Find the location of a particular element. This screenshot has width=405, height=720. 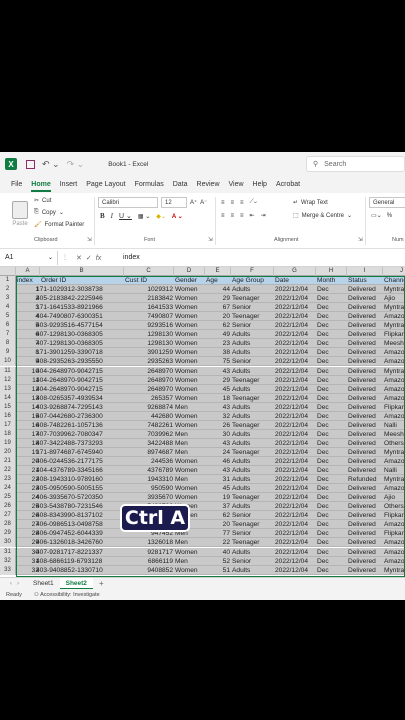

currency-icon: ▭⌄ is located at coordinates (376, 215).